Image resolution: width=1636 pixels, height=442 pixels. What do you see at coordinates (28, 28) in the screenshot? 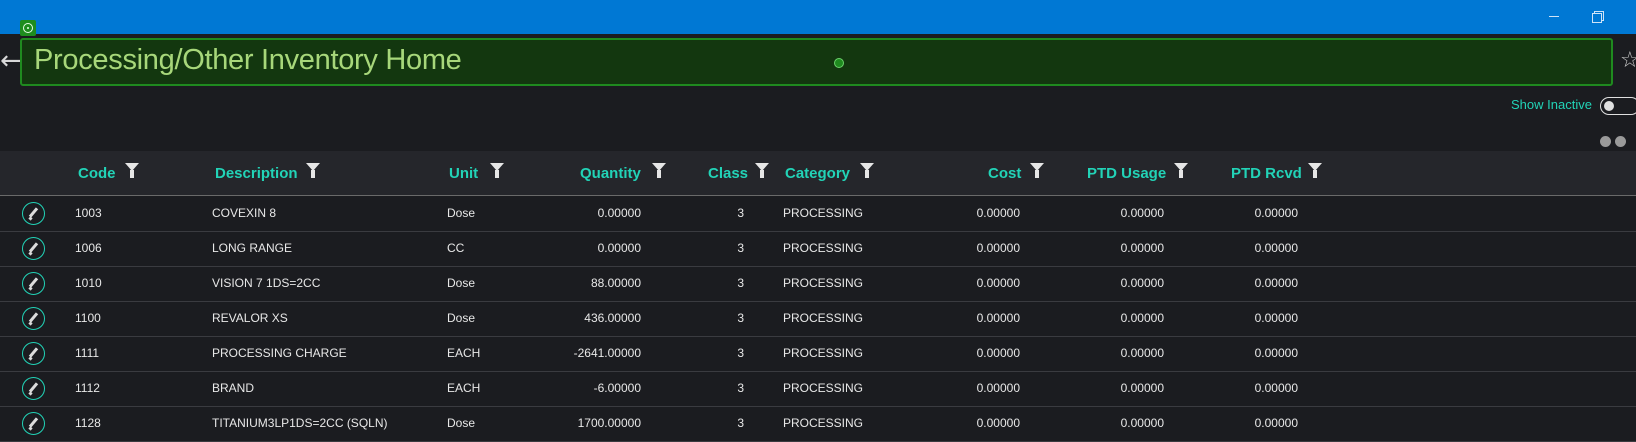
I see `target-icon` at bounding box center [28, 28].